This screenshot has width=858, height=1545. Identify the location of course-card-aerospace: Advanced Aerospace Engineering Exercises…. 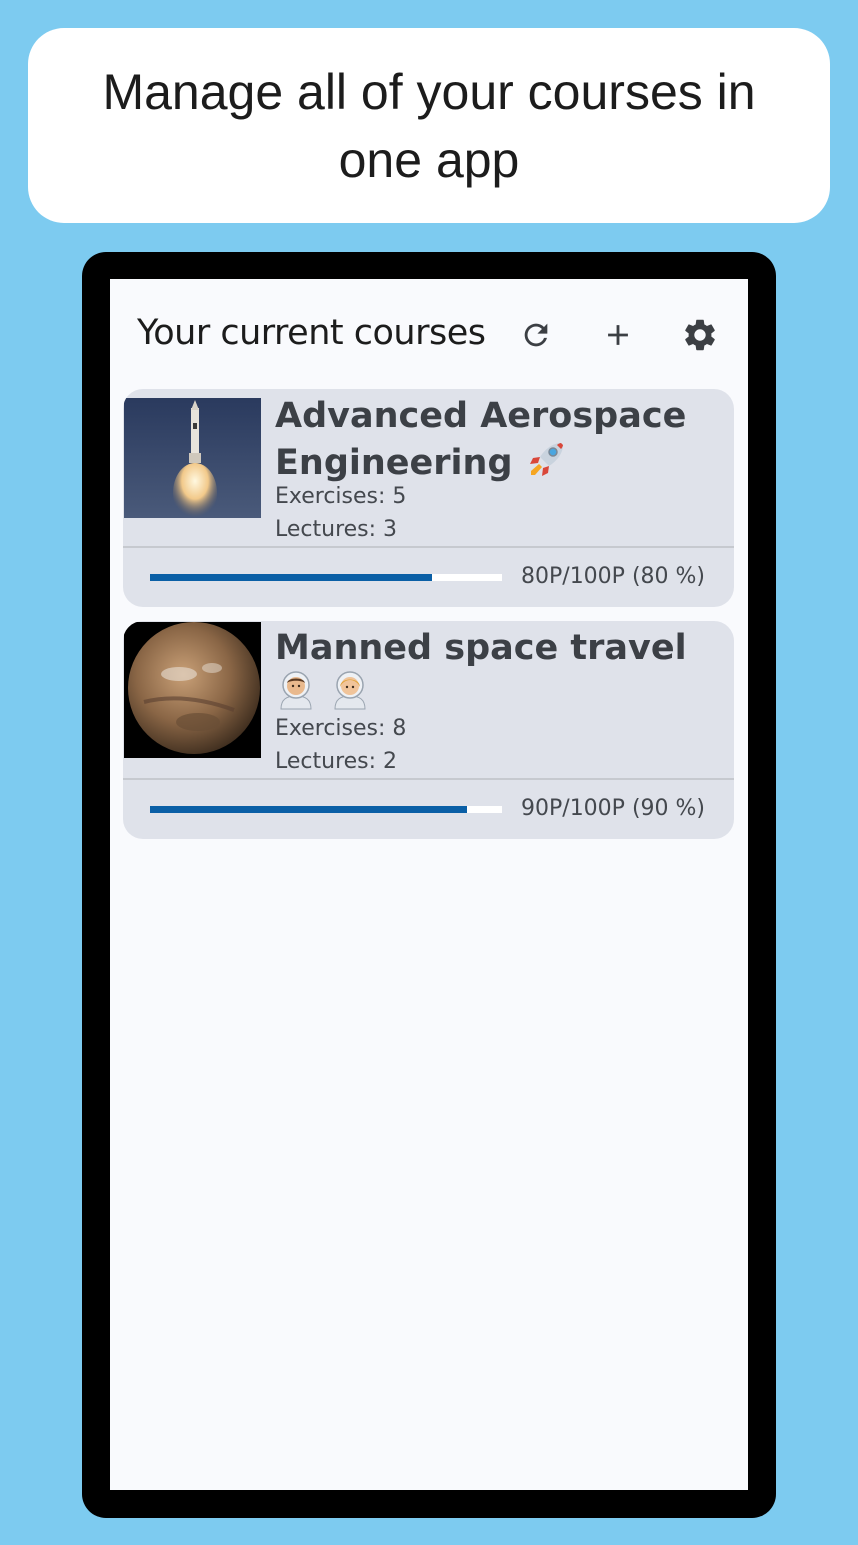
(428, 498).